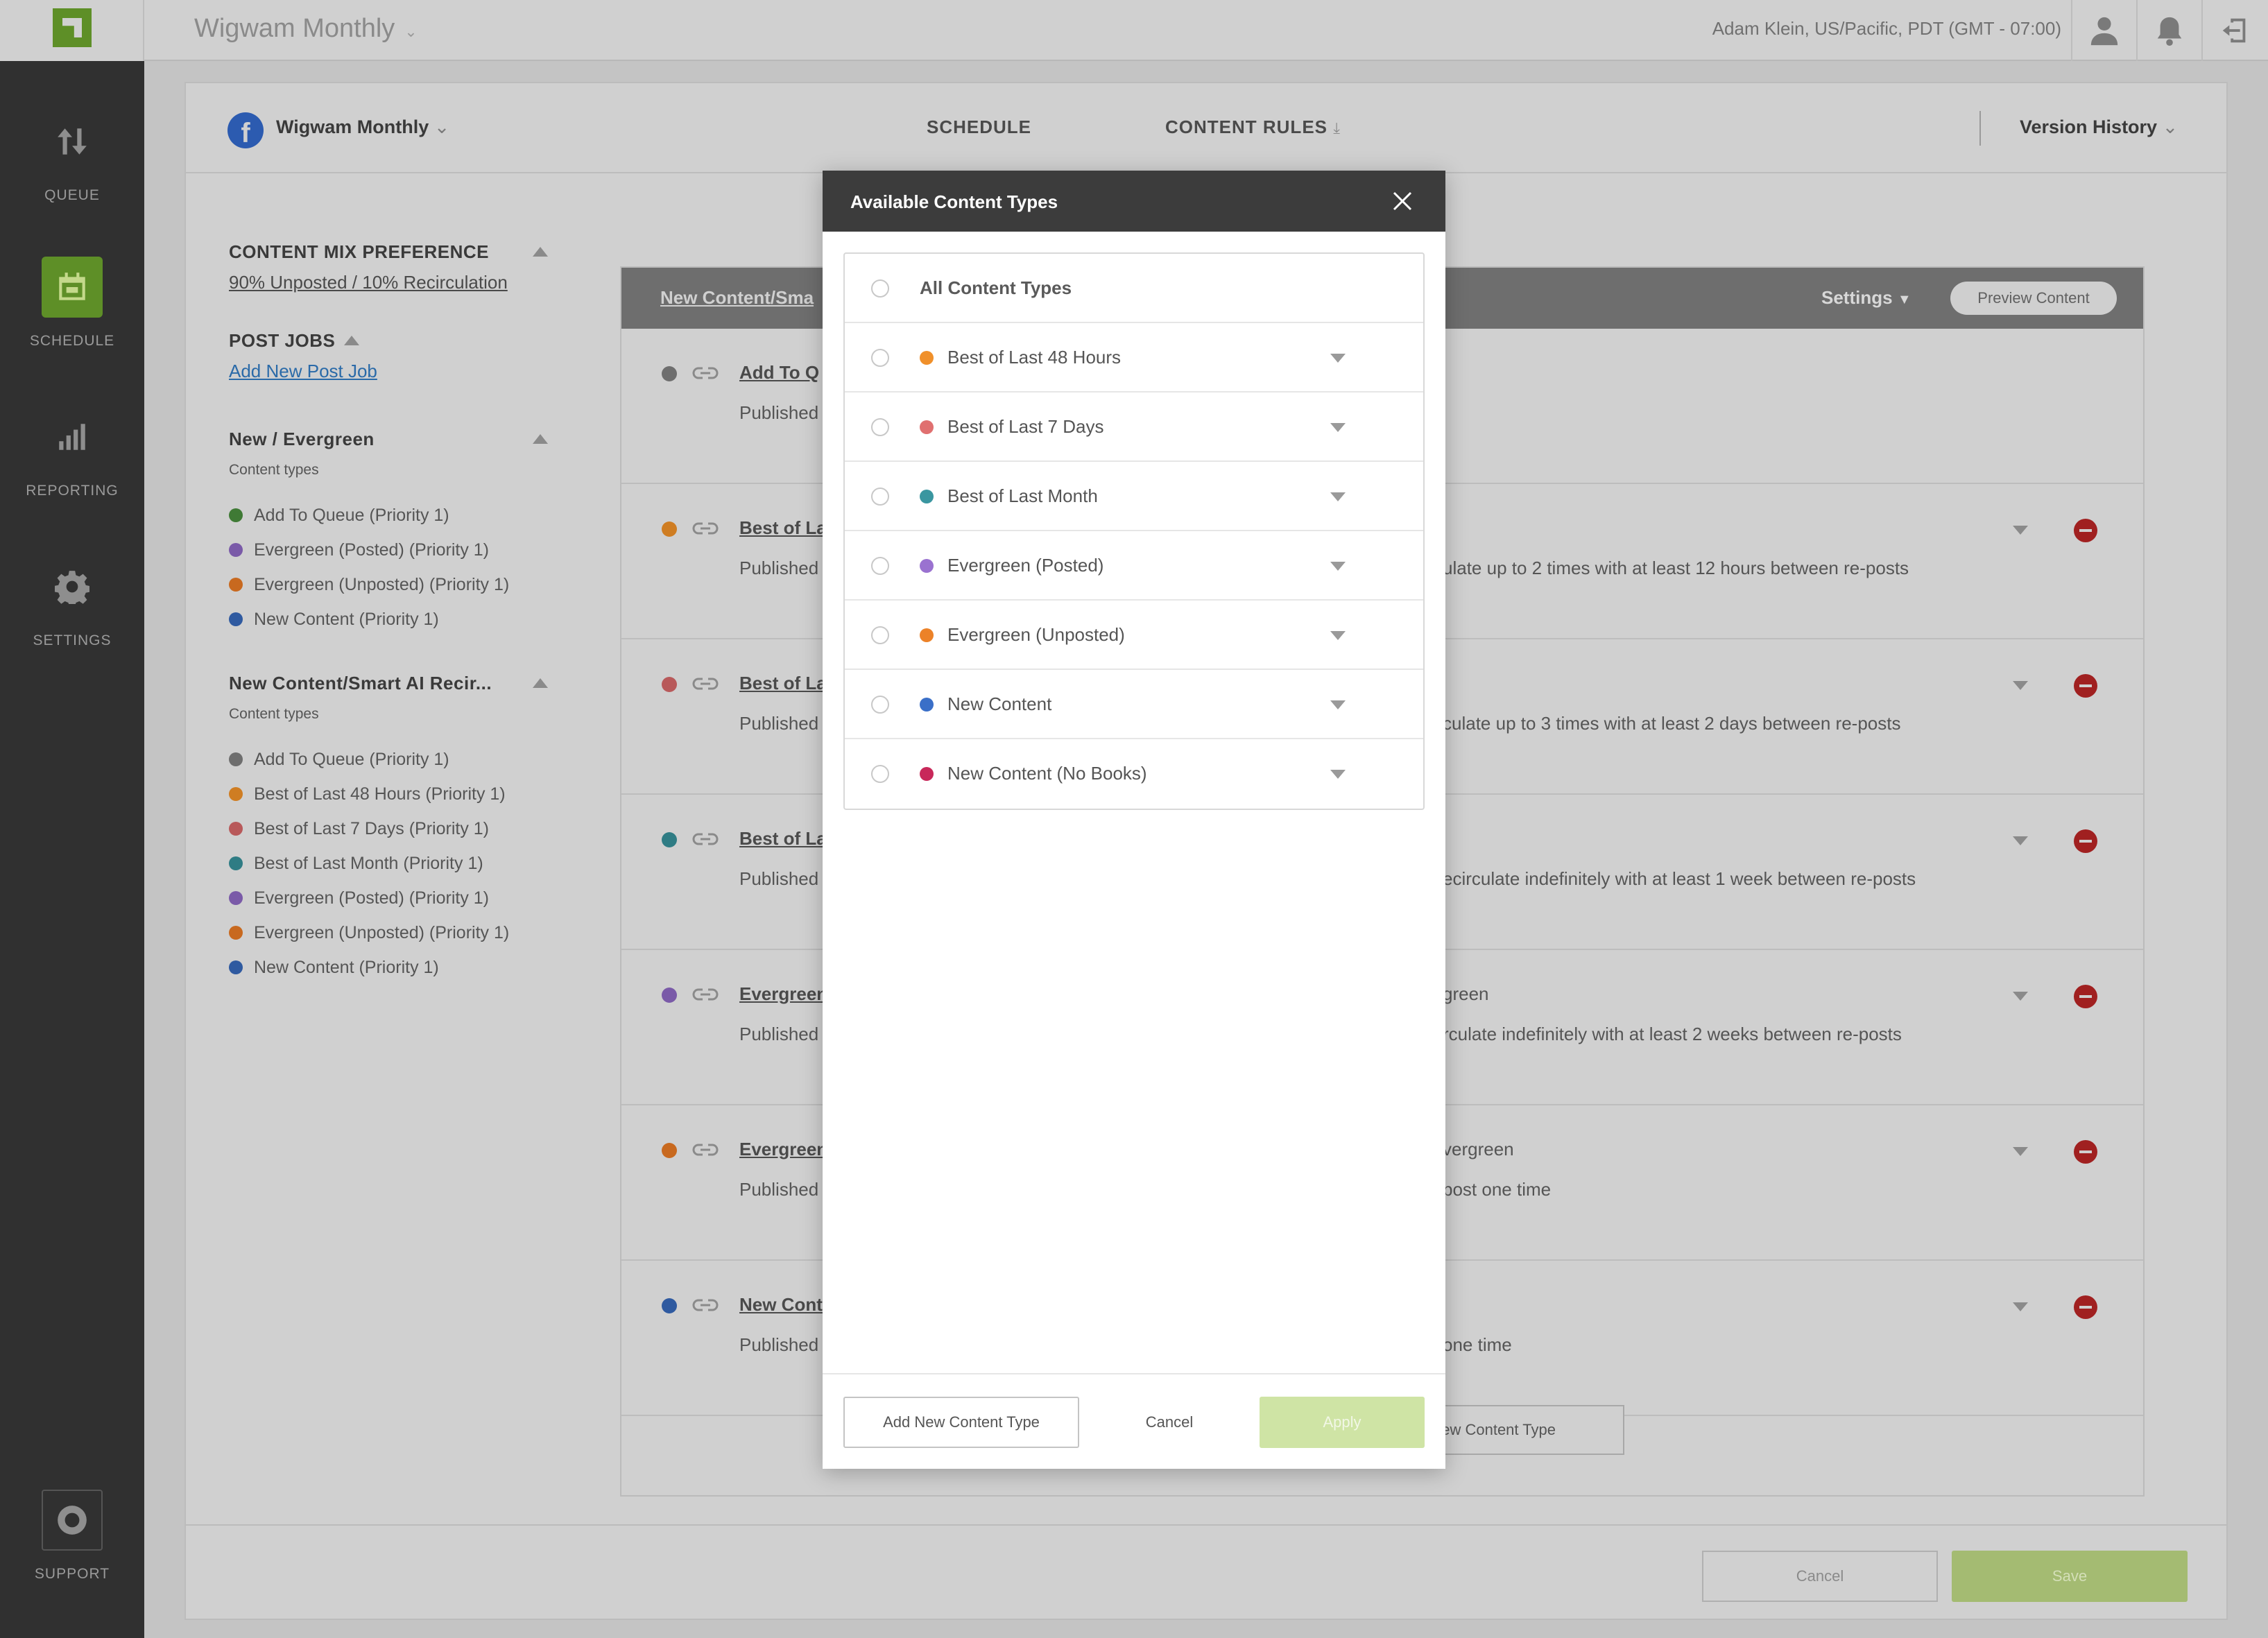  I want to click on content-type-label: Best of Last 7 Days, so click(1025, 427).